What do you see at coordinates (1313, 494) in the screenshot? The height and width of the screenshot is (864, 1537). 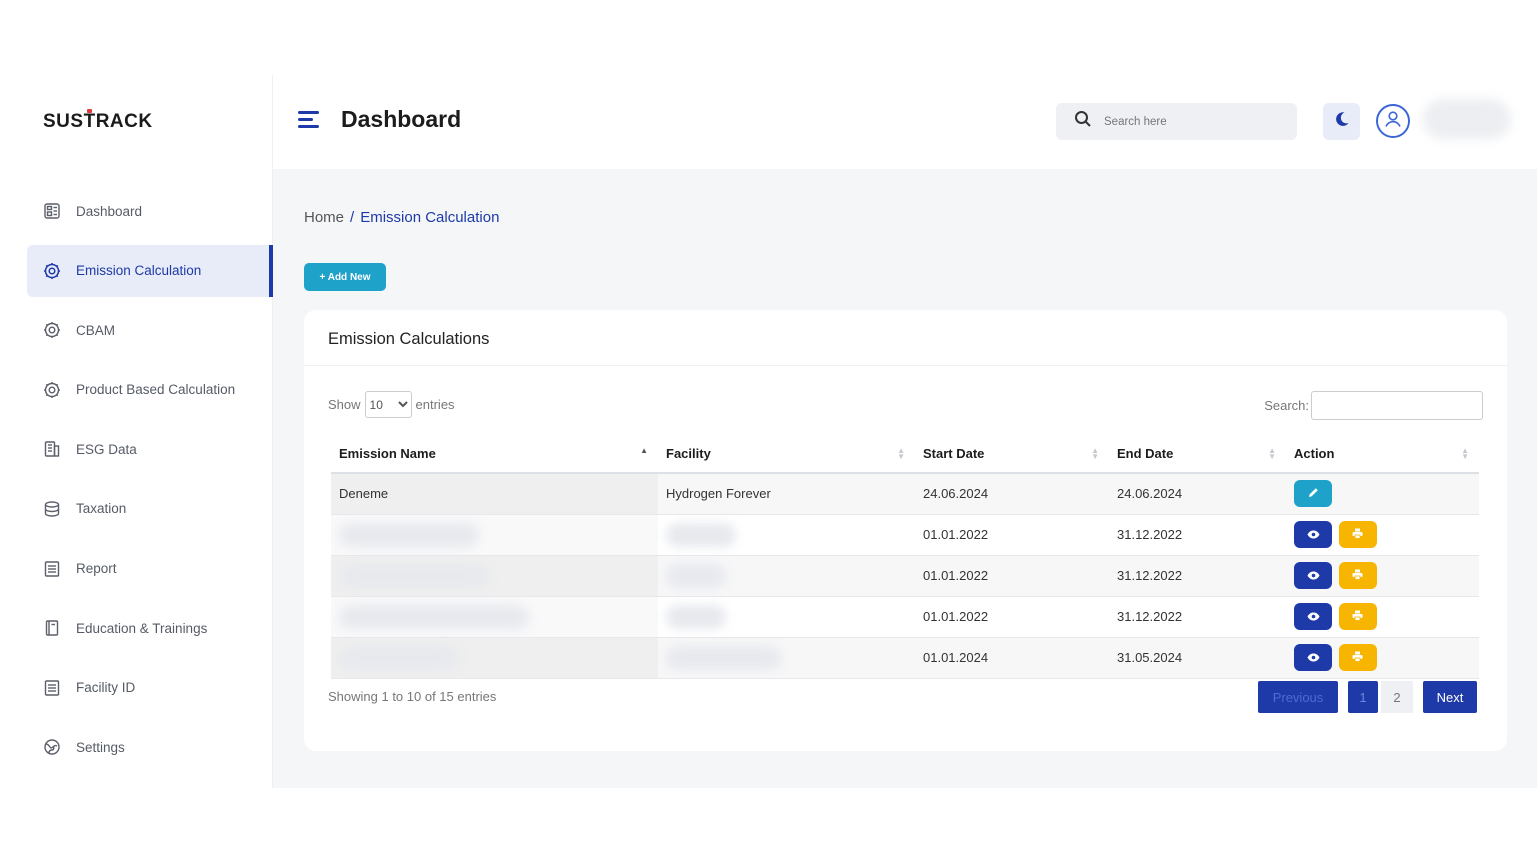 I see `edit-button` at bounding box center [1313, 494].